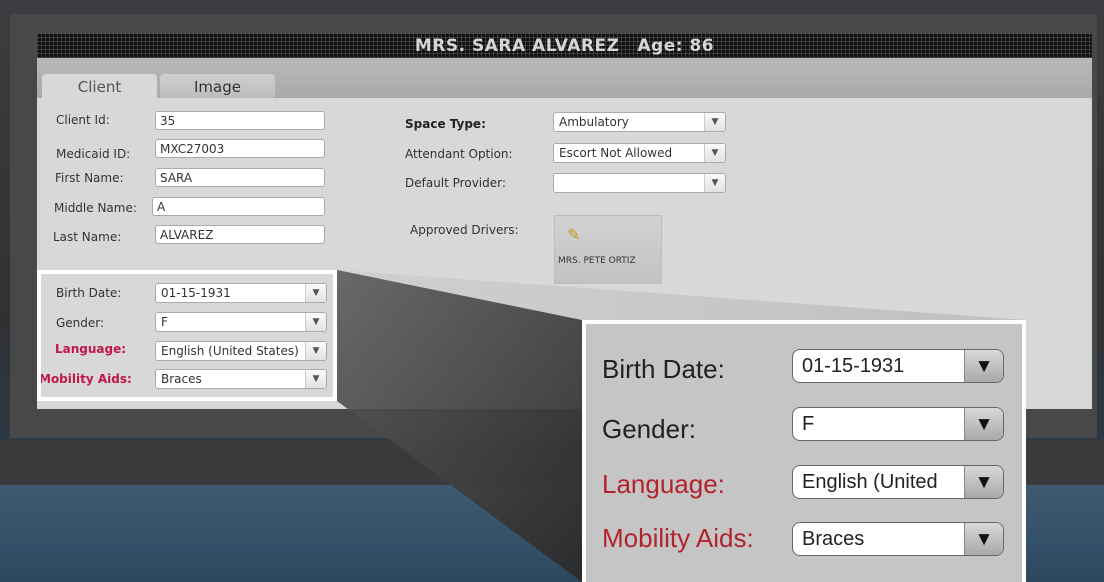 This screenshot has height=582, width=1104. What do you see at coordinates (83, 120) in the screenshot?
I see `client-id-label: Client Id:` at bounding box center [83, 120].